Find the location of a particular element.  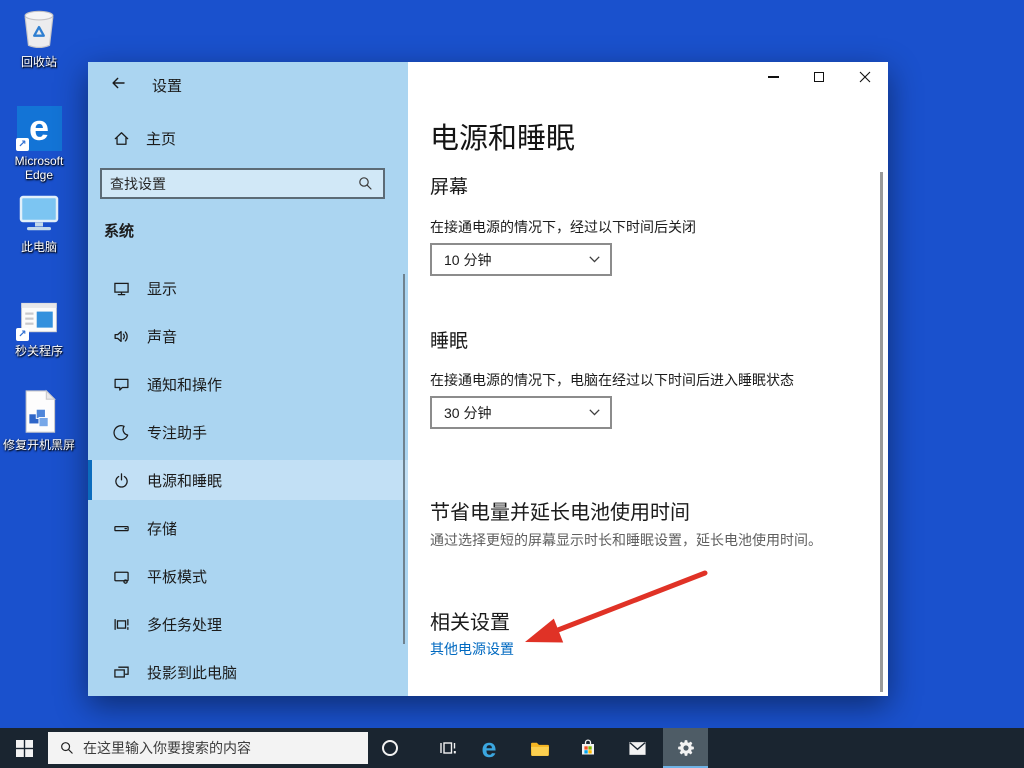

cortana-button is located at coordinates (390, 748).